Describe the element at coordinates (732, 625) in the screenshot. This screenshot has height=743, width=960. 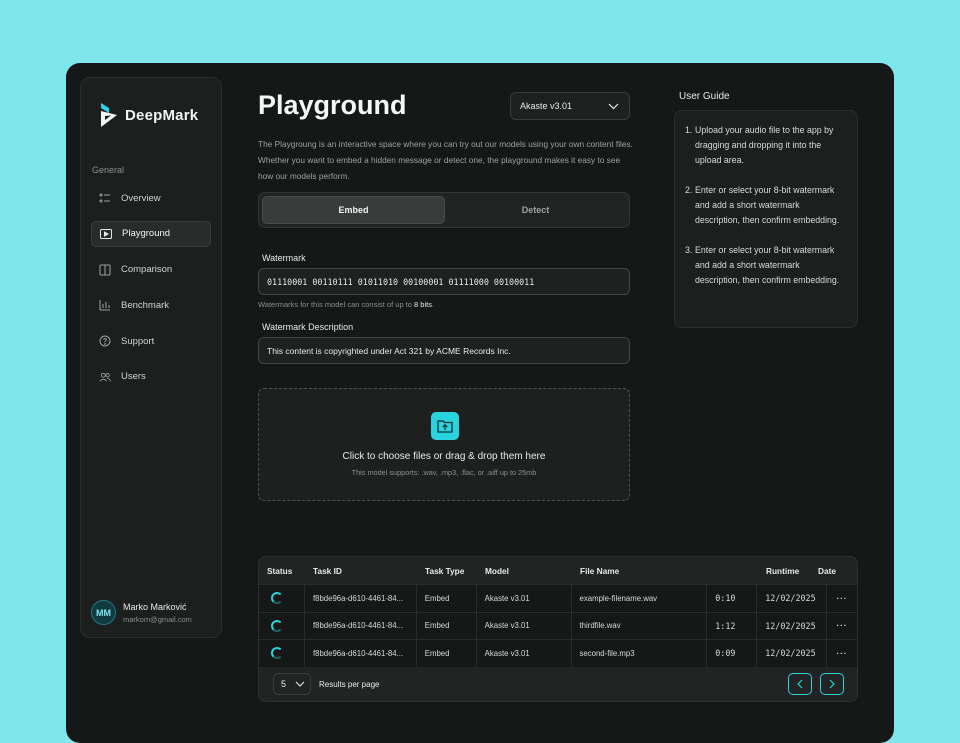
I see `cell-runtime: 1:12` at that location.